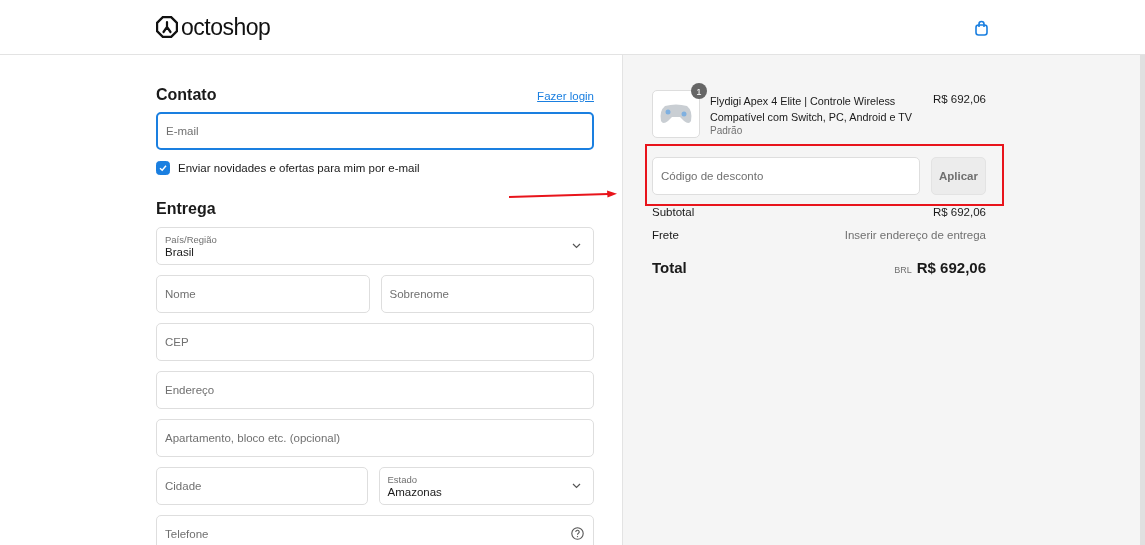  What do you see at coordinates (163, 168) in the screenshot?
I see `checkbox` at bounding box center [163, 168].